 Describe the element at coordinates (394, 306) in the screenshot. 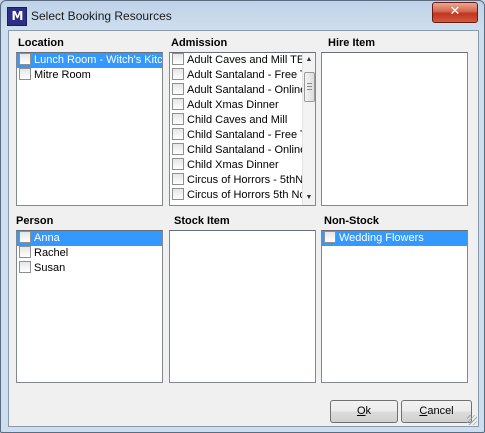

I see `non-stock-list: Wedding Flowers` at that location.